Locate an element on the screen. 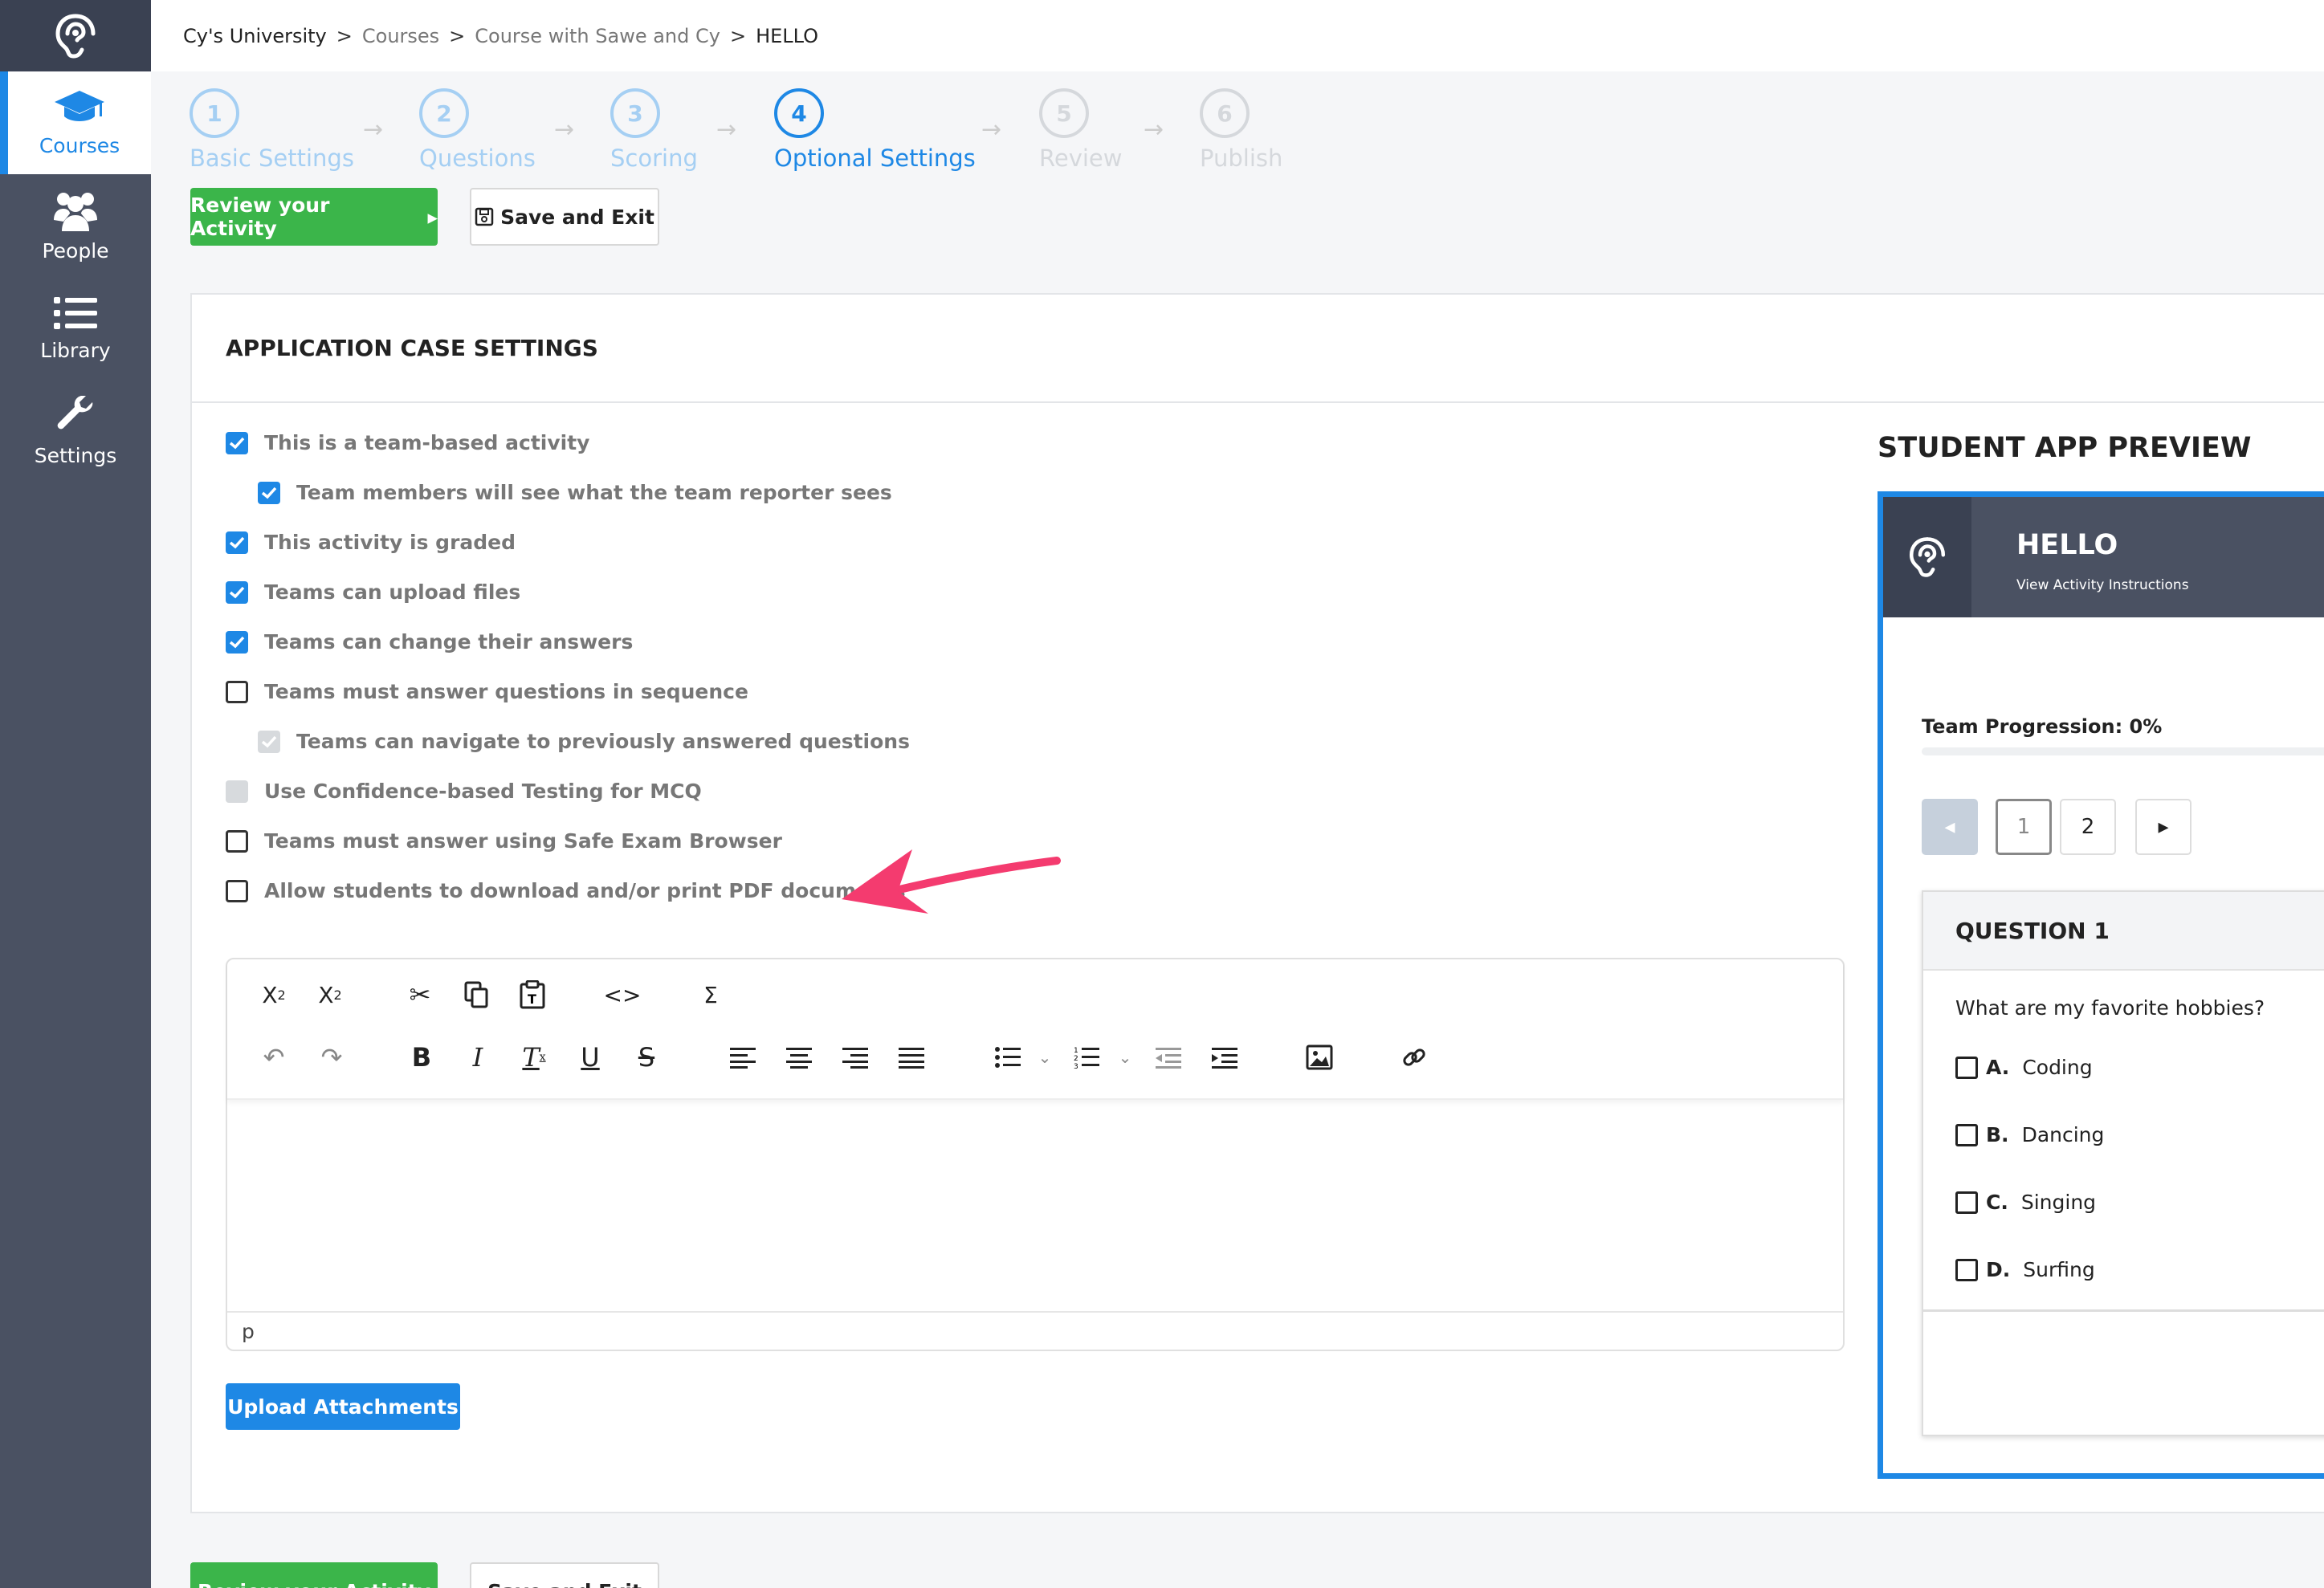 The height and width of the screenshot is (1588, 2324). align-center-icon is located at coordinates (799, 1057).